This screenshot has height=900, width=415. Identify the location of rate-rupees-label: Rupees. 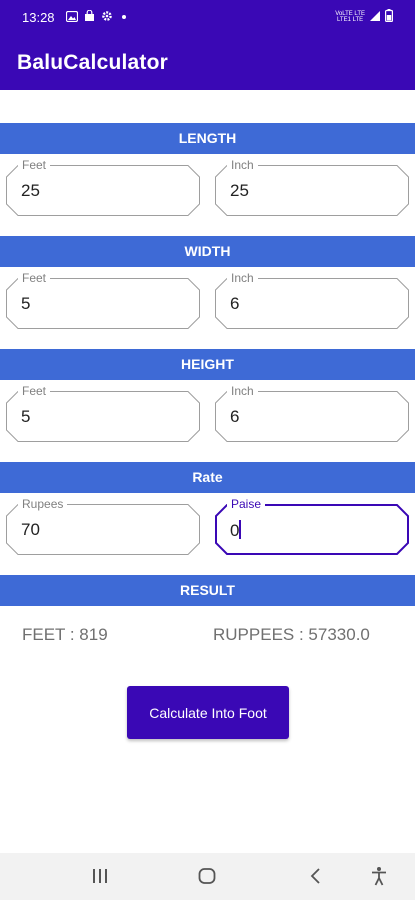
(43, 504).